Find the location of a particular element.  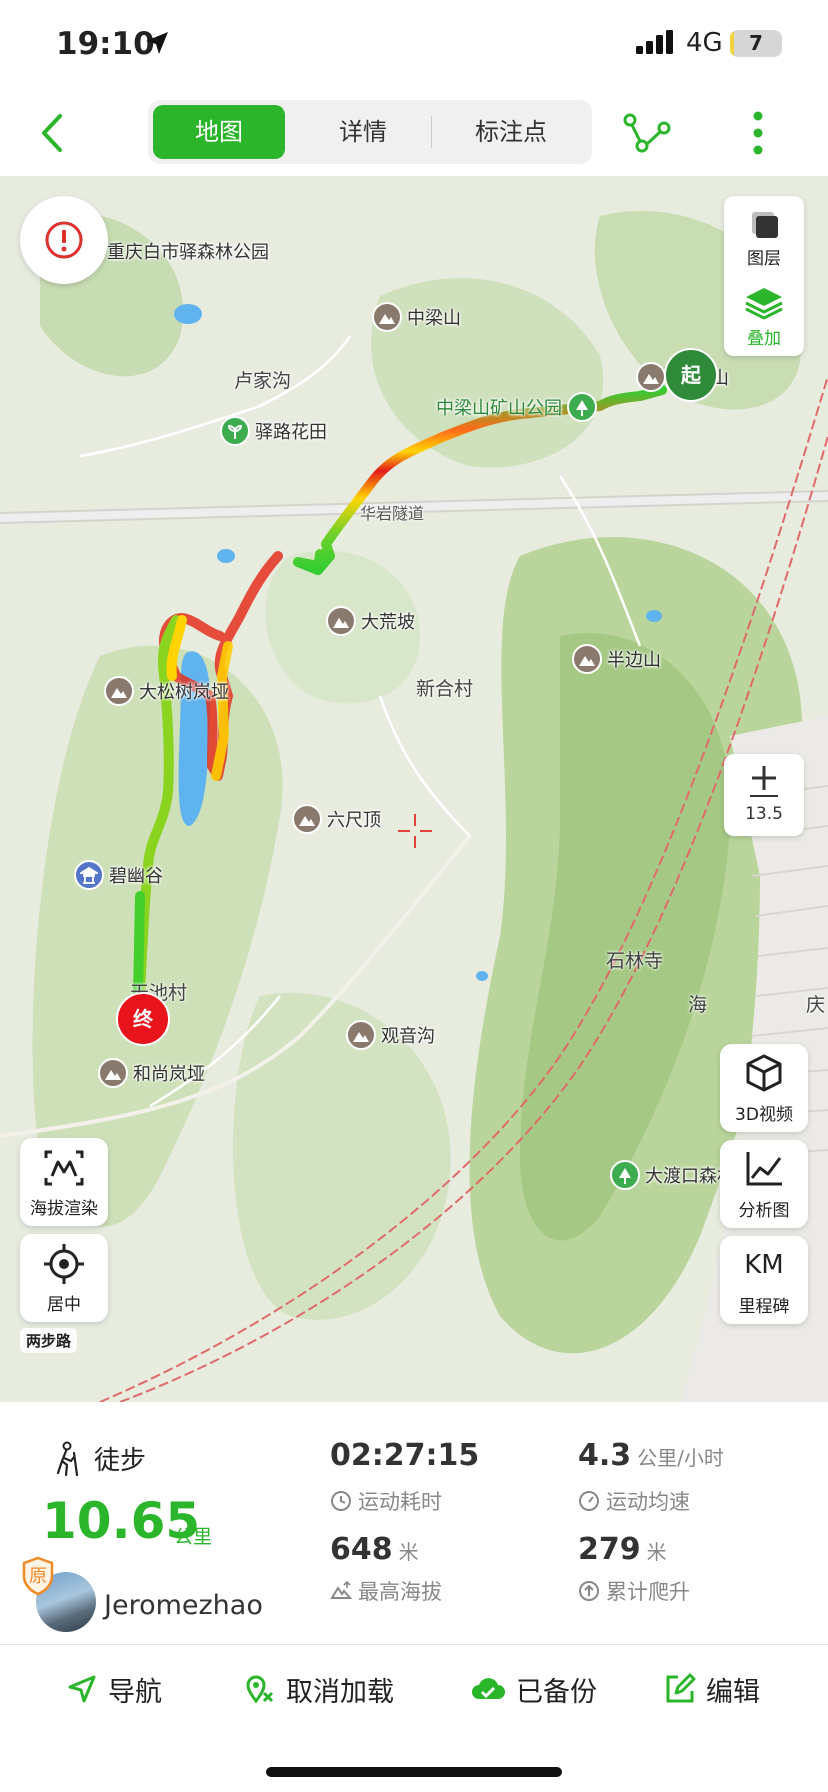

status-time: 19:10 is located at coordinates (105, 44).